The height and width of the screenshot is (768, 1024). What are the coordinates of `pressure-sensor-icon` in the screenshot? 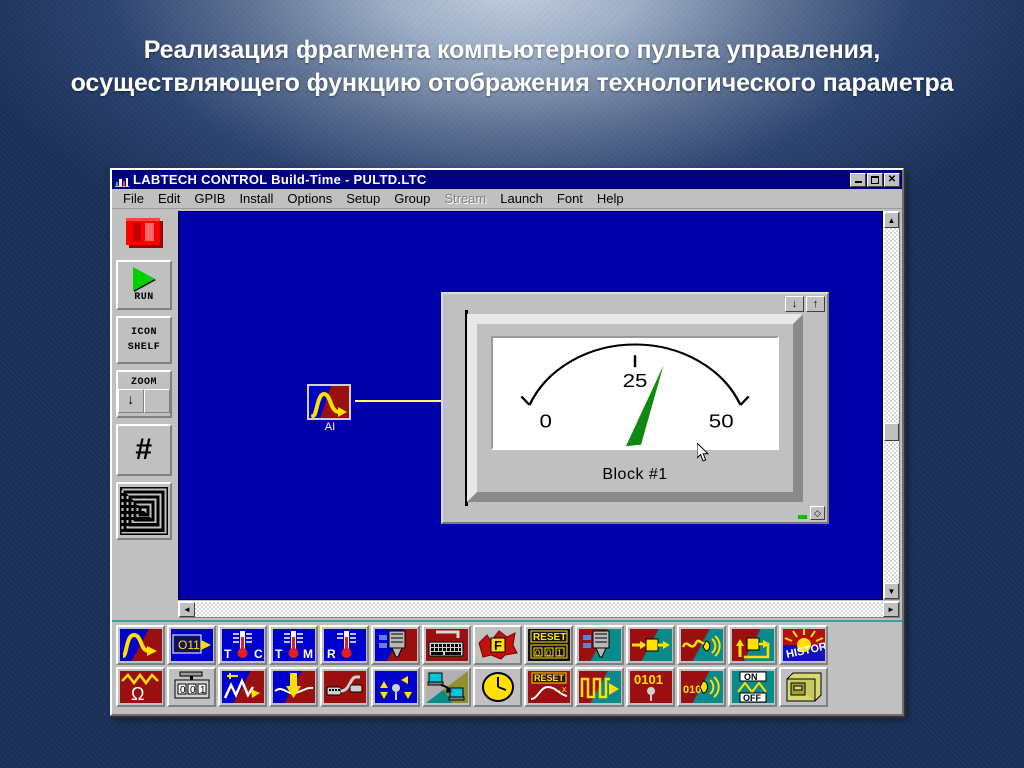 It's located at (344, 687).